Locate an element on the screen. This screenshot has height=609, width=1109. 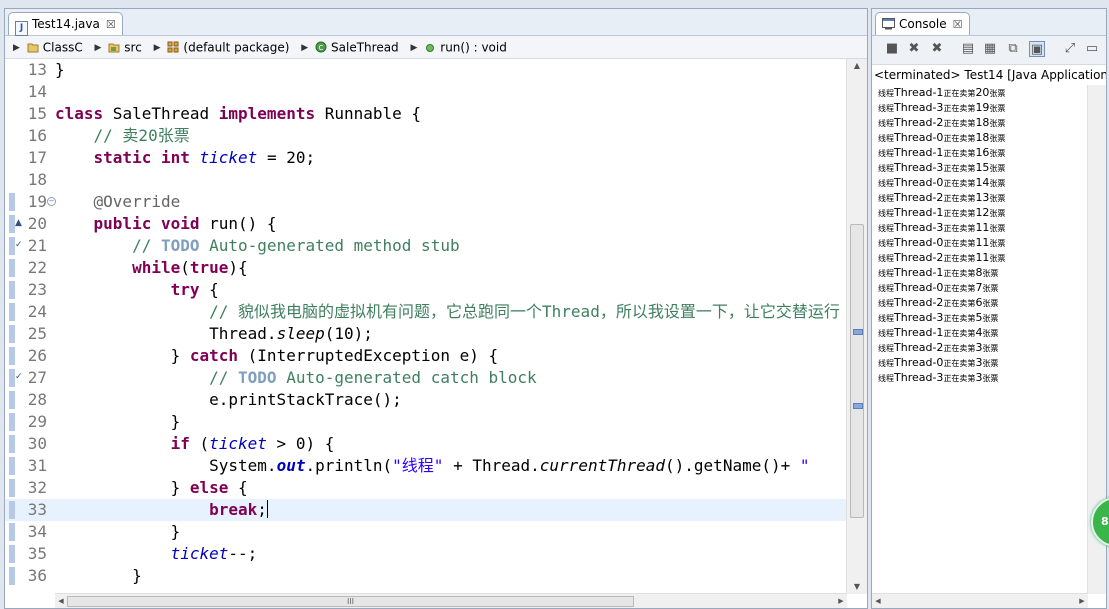
code-line: ✓ 27 // TODO Auto-generated catch block is located at coordinates (426, 378).